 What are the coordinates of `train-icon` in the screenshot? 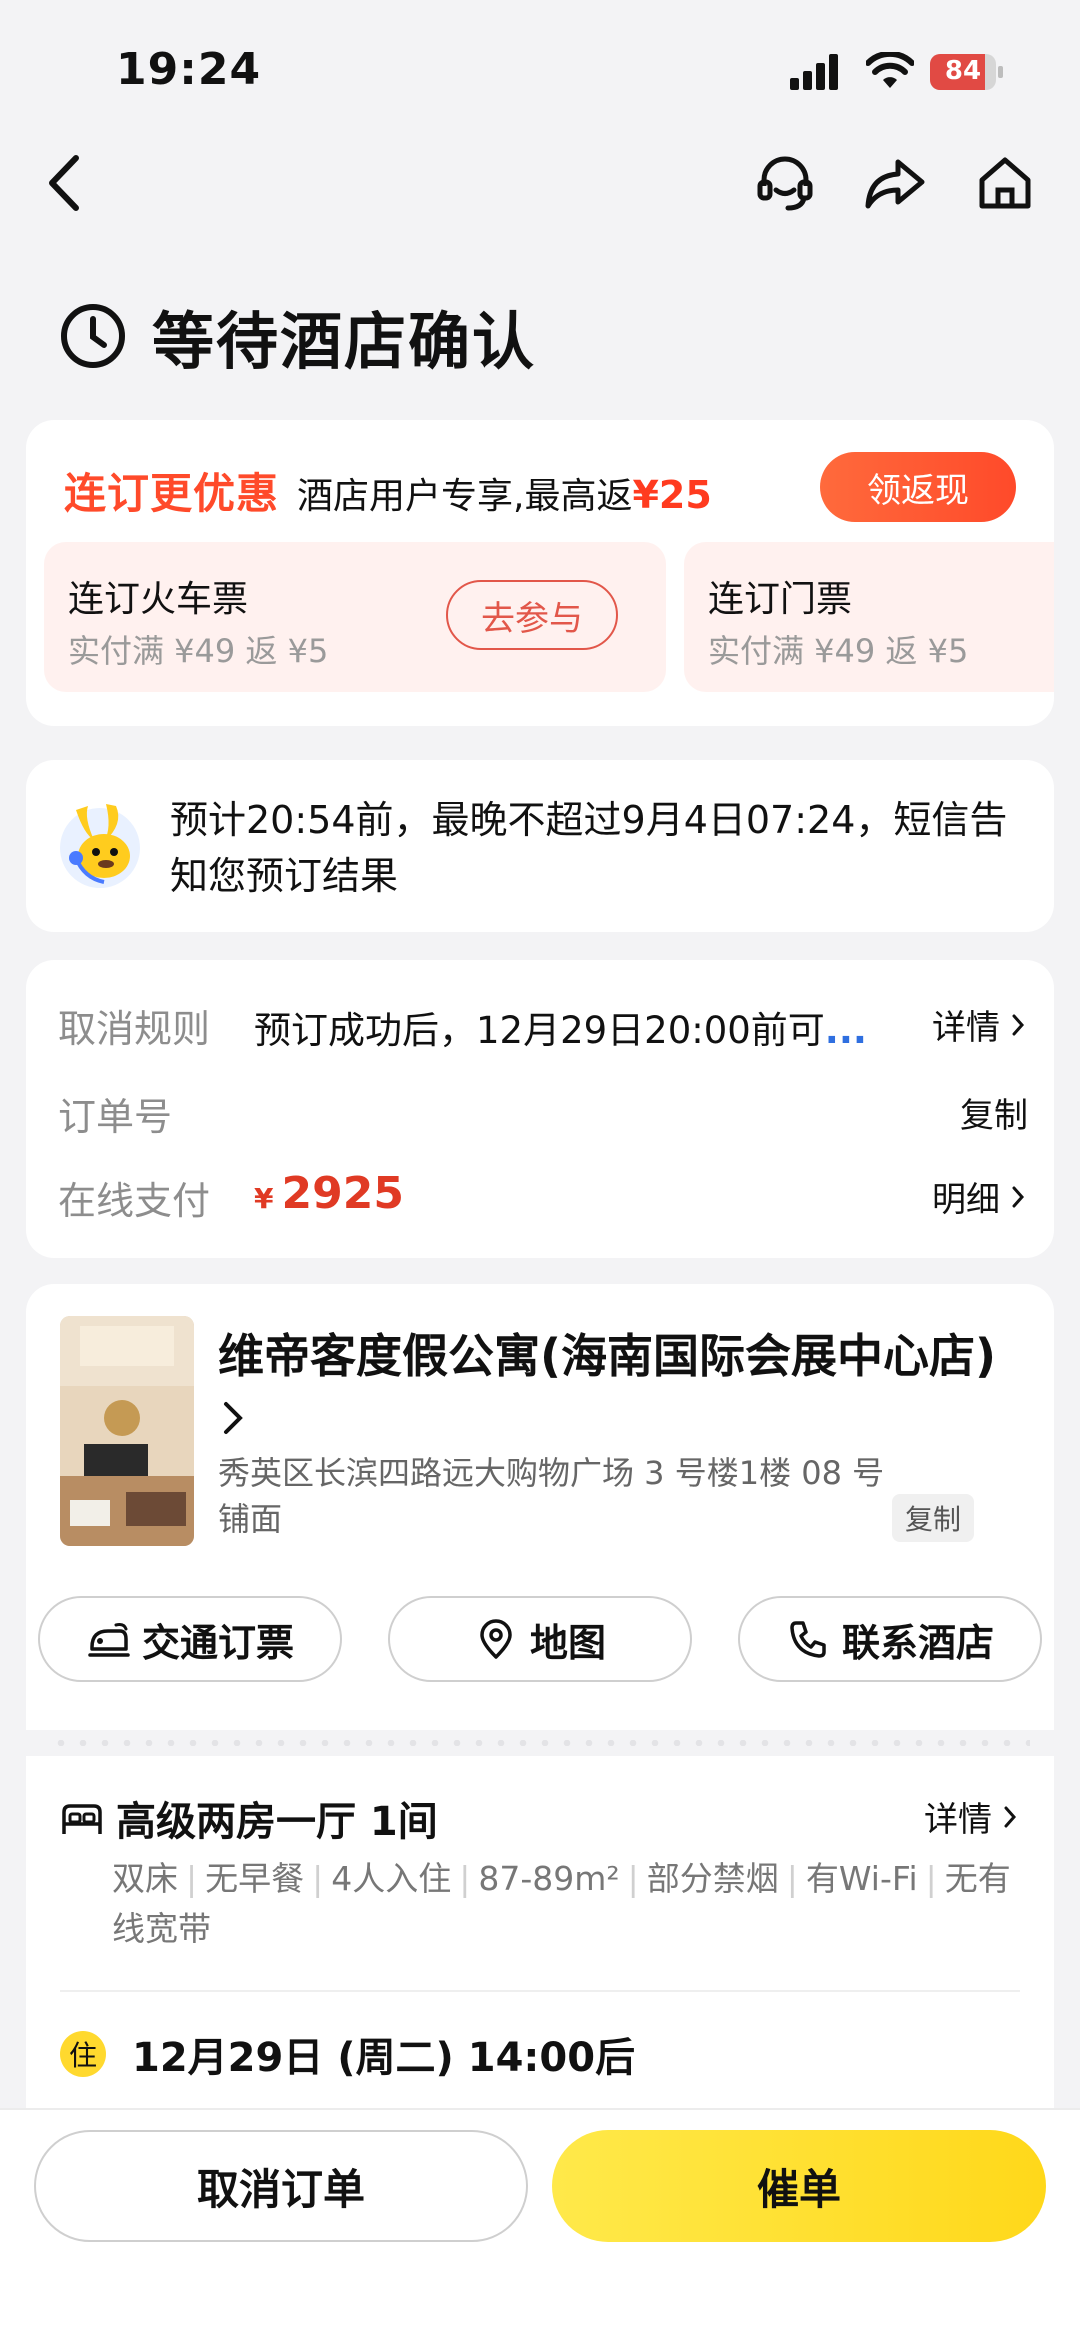 It's located at (109, 1640).